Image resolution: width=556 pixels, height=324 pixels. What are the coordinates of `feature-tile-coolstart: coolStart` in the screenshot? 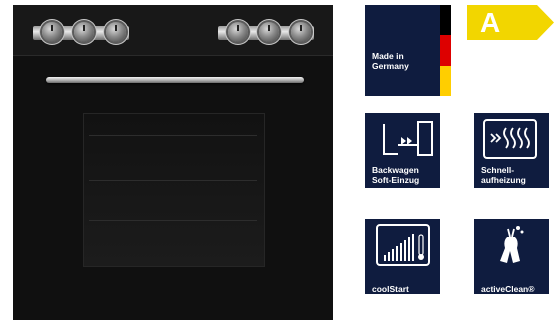 It's located at (402, 256).